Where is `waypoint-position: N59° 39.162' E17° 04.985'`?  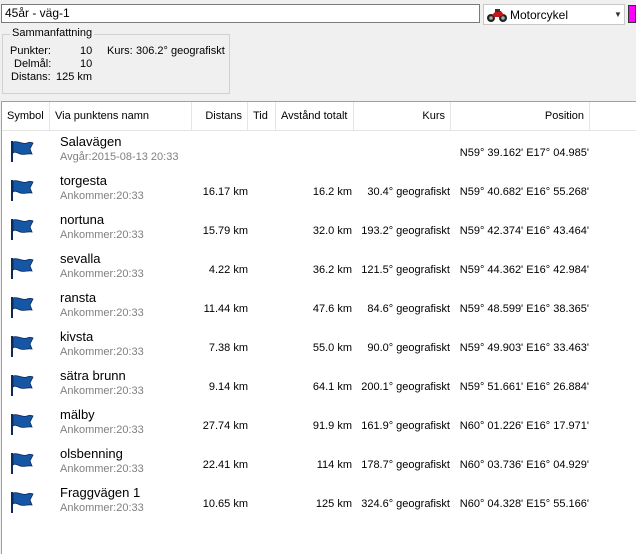
waypoint-position: N59° 39.162' E17° 04.985' is located at coordinates (524, 153).